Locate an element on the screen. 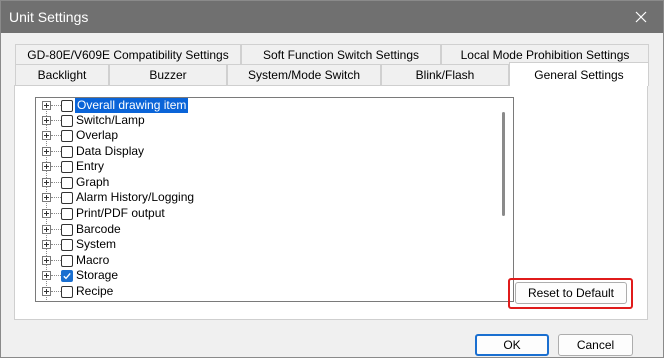 This screenshot has height=358, width=664. tree-item-label: Recipe is located at coordinates (95, 291).